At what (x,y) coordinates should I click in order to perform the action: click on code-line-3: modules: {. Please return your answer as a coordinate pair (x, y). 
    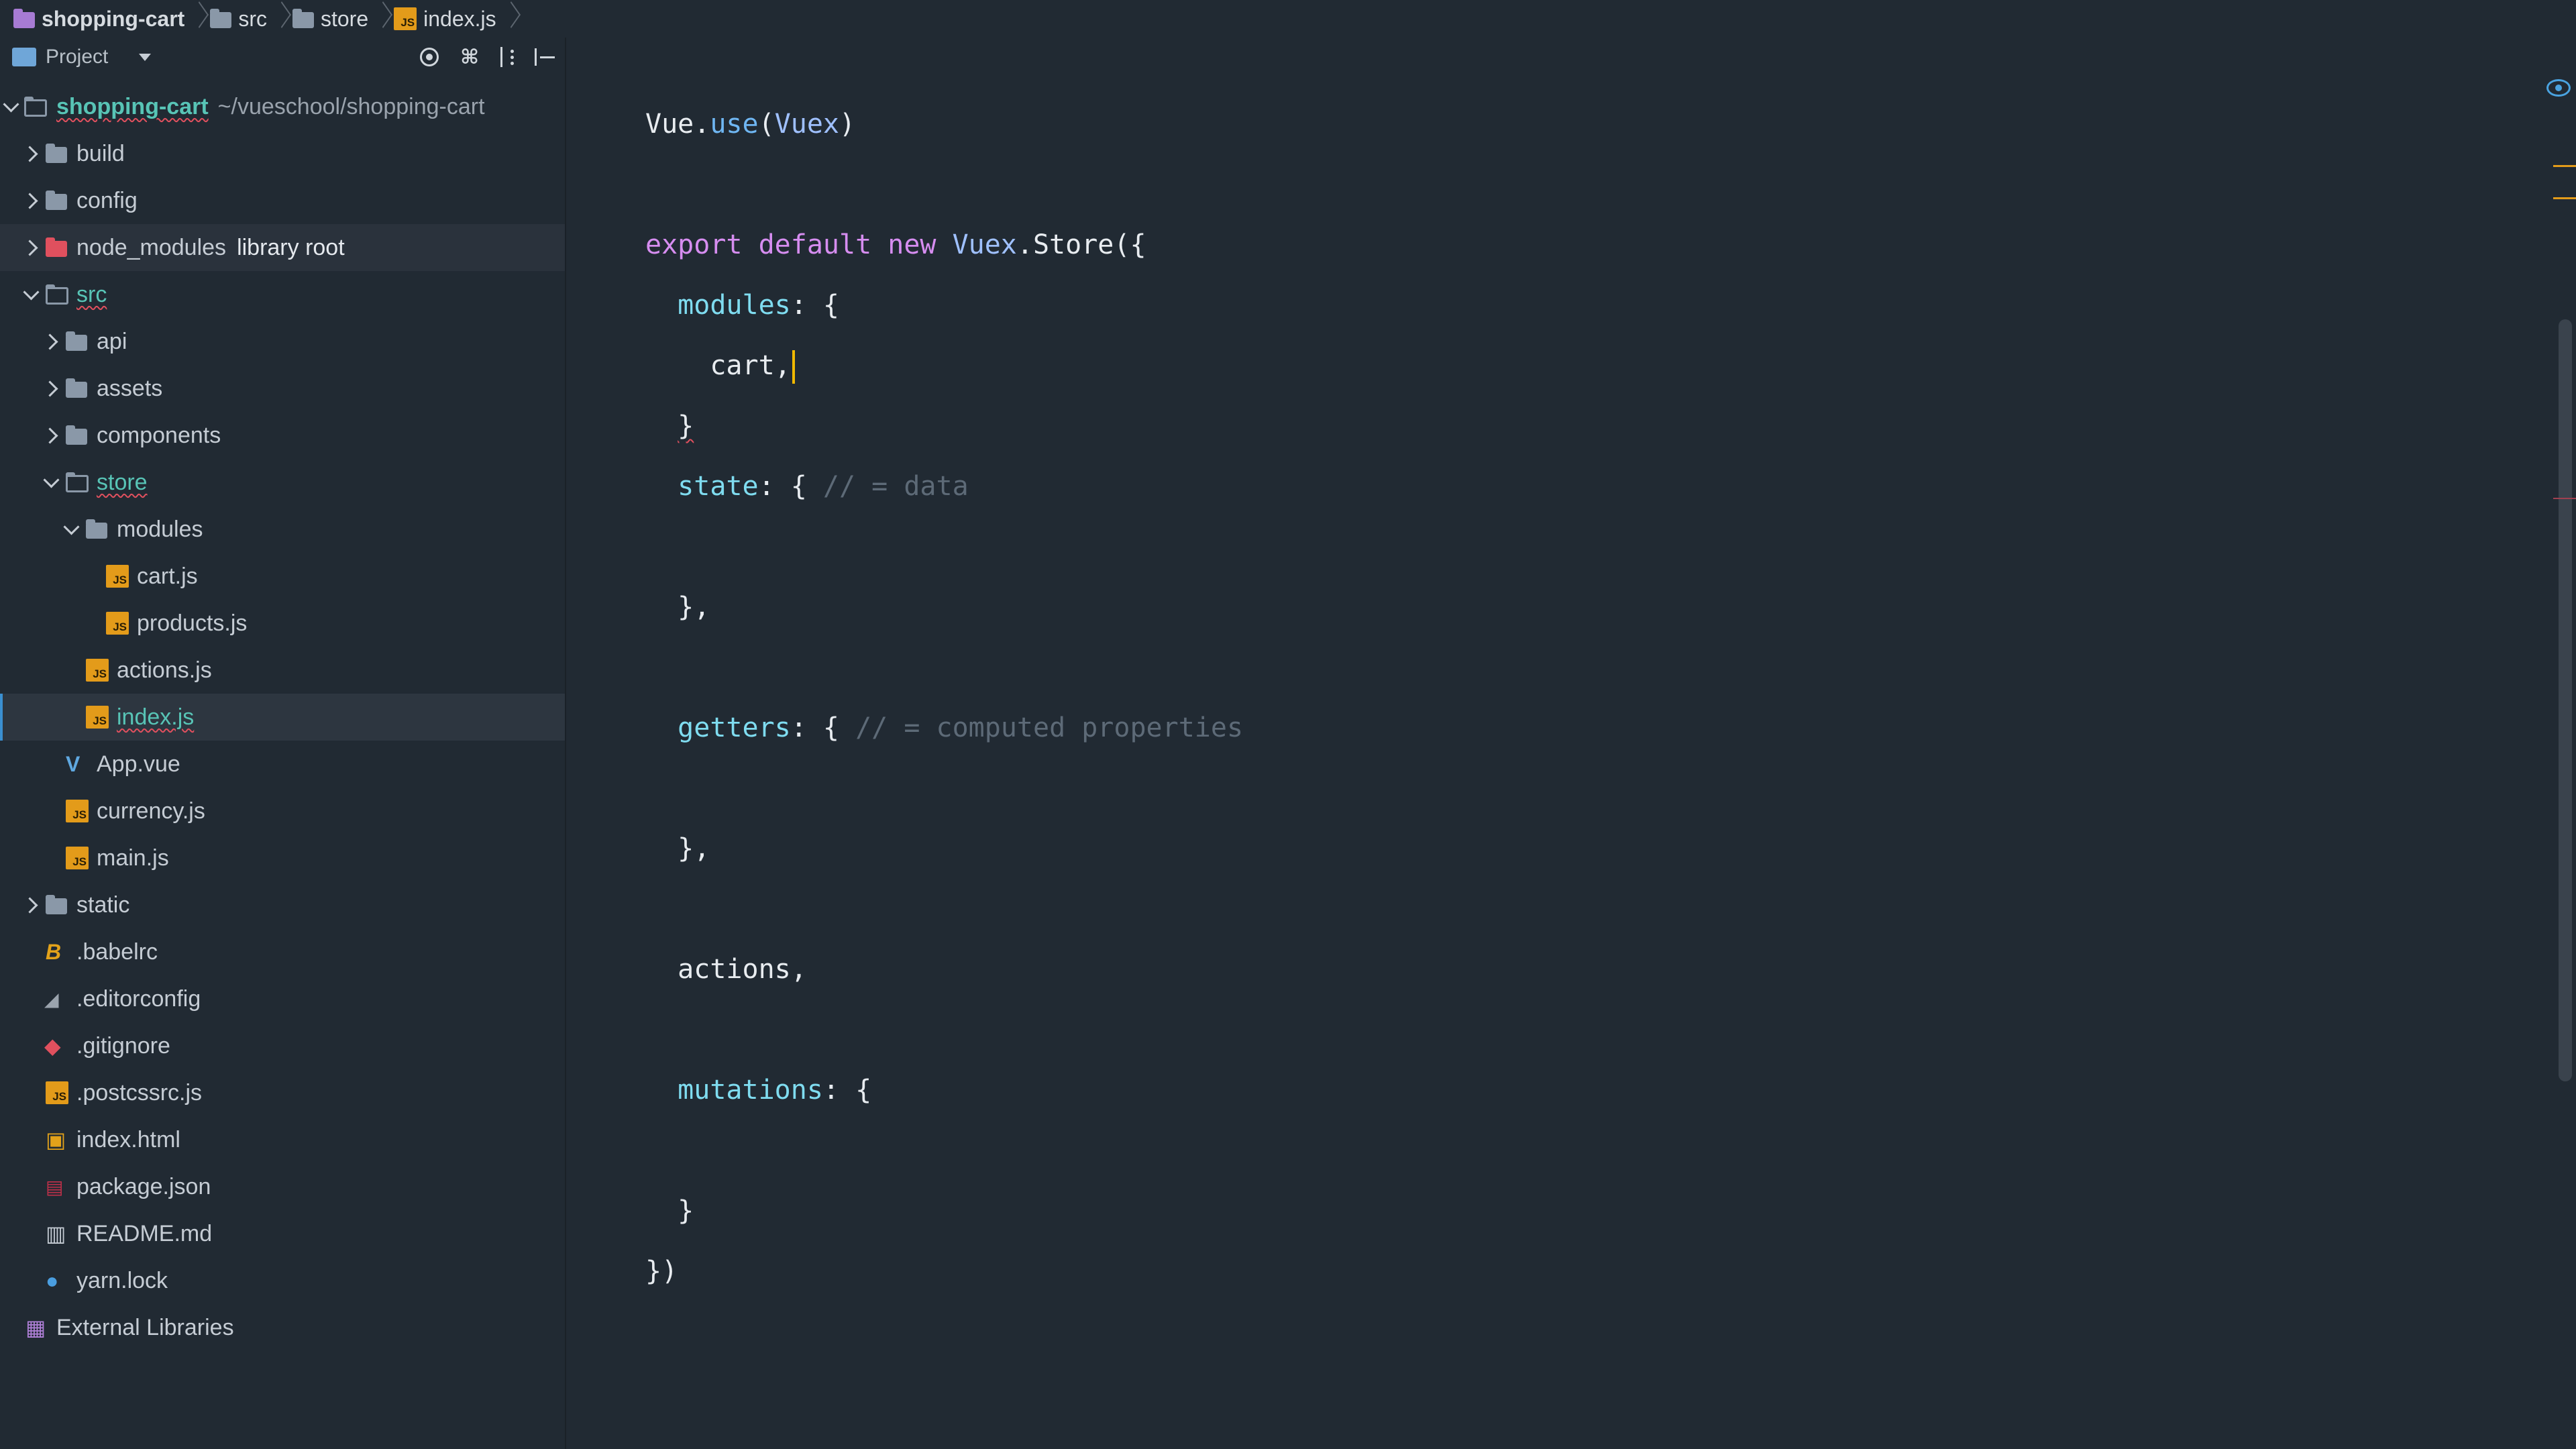
    Looking at the image, I should click on (944, 305).